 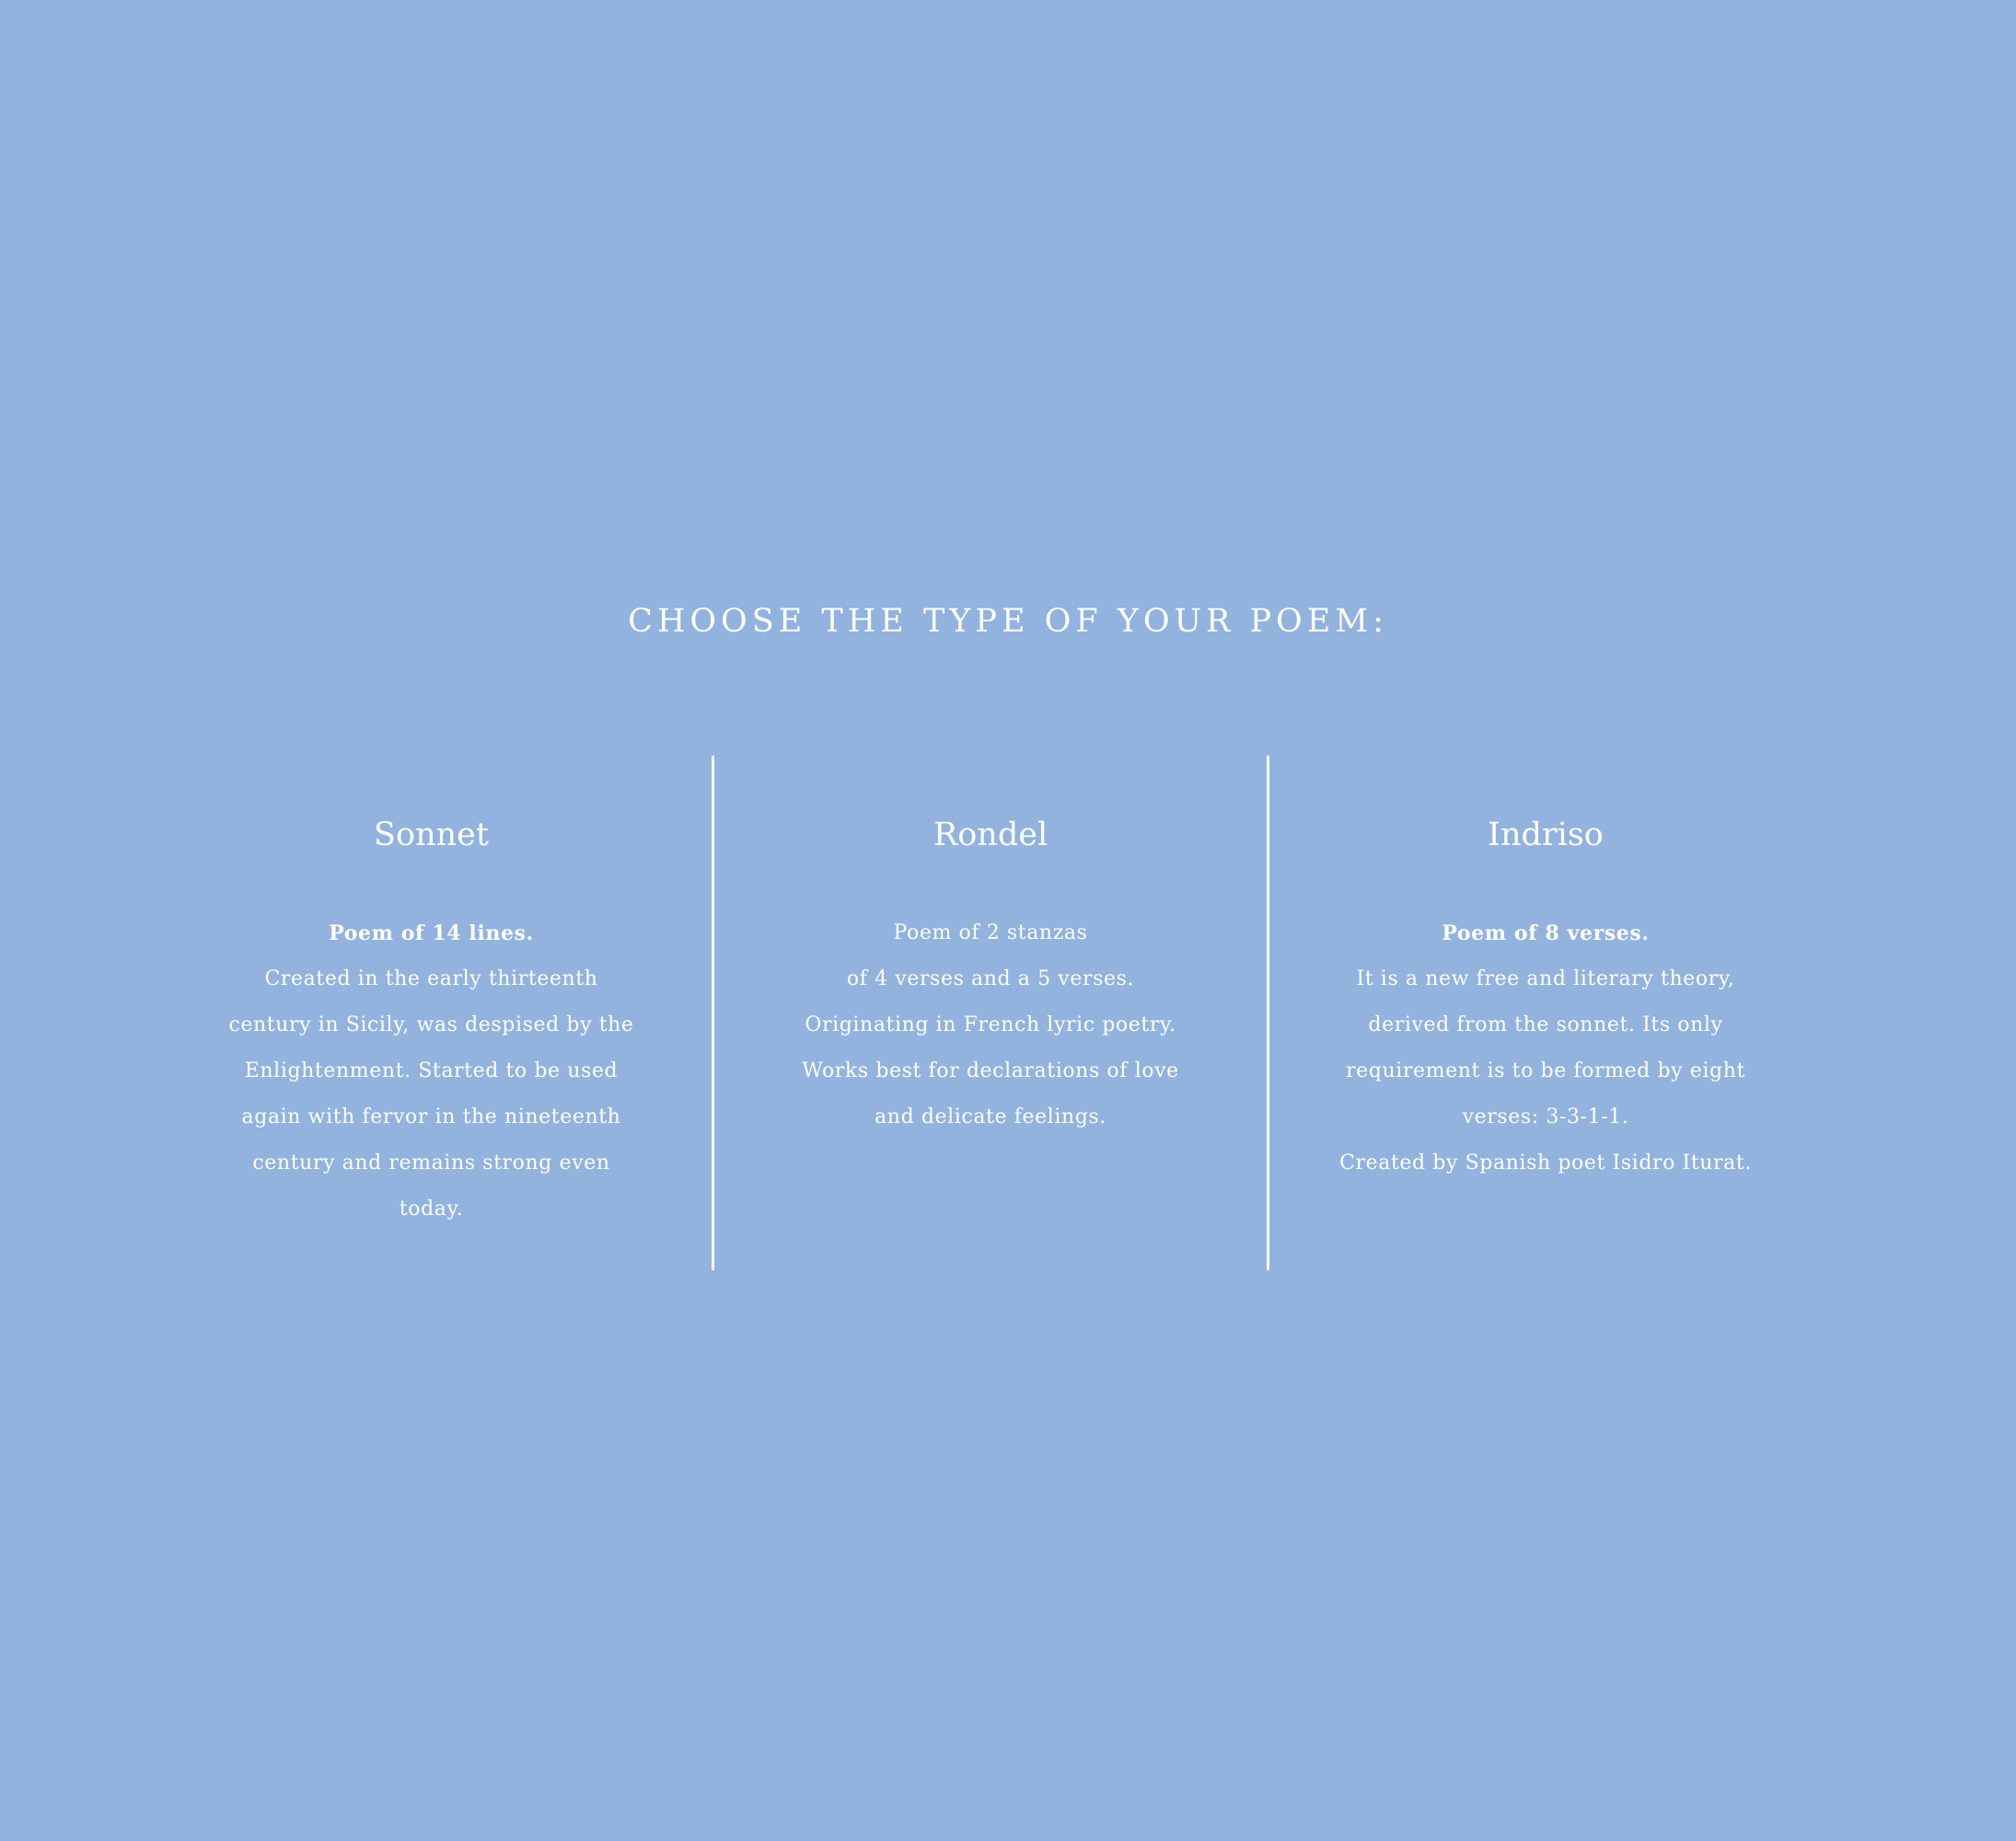 What do you see at coordinates (431, 1024) in the screenshot?
I see `description-line: century in Sicily, was despised by the` at bounding box center [431, 1024].